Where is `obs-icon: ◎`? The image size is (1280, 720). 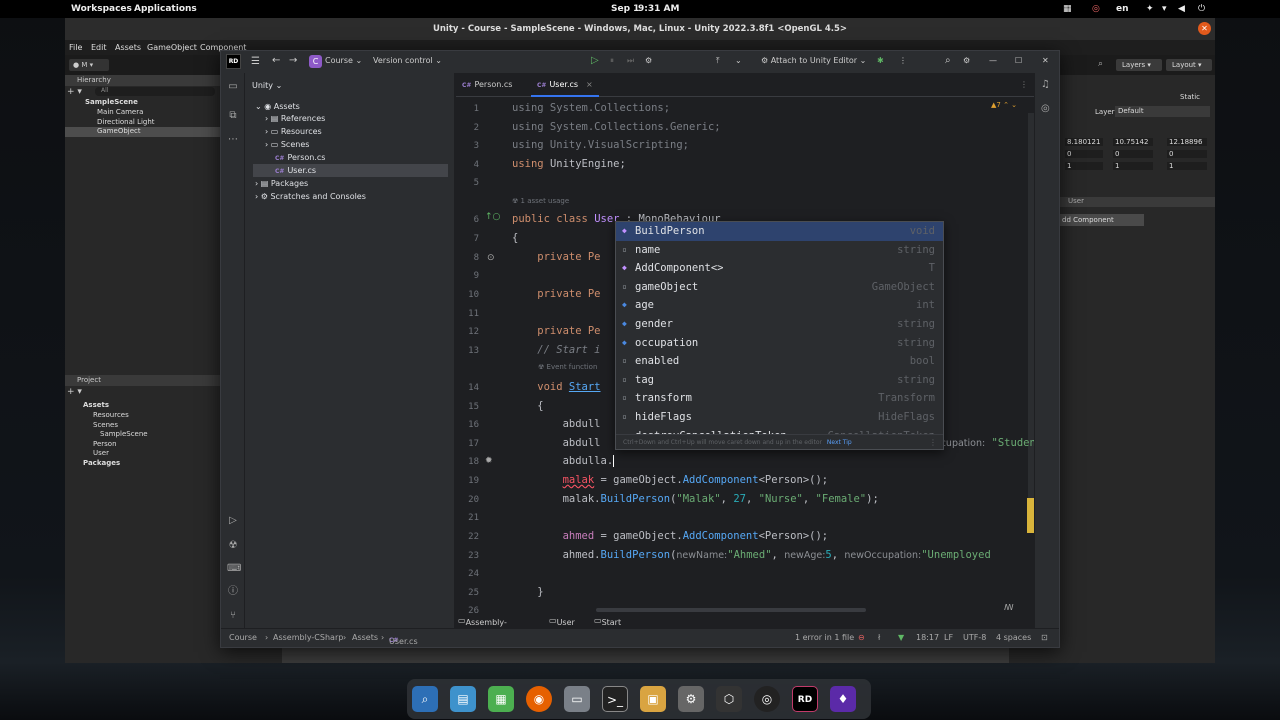
obs-icon: ◎ is located at coordinates (767, 699).